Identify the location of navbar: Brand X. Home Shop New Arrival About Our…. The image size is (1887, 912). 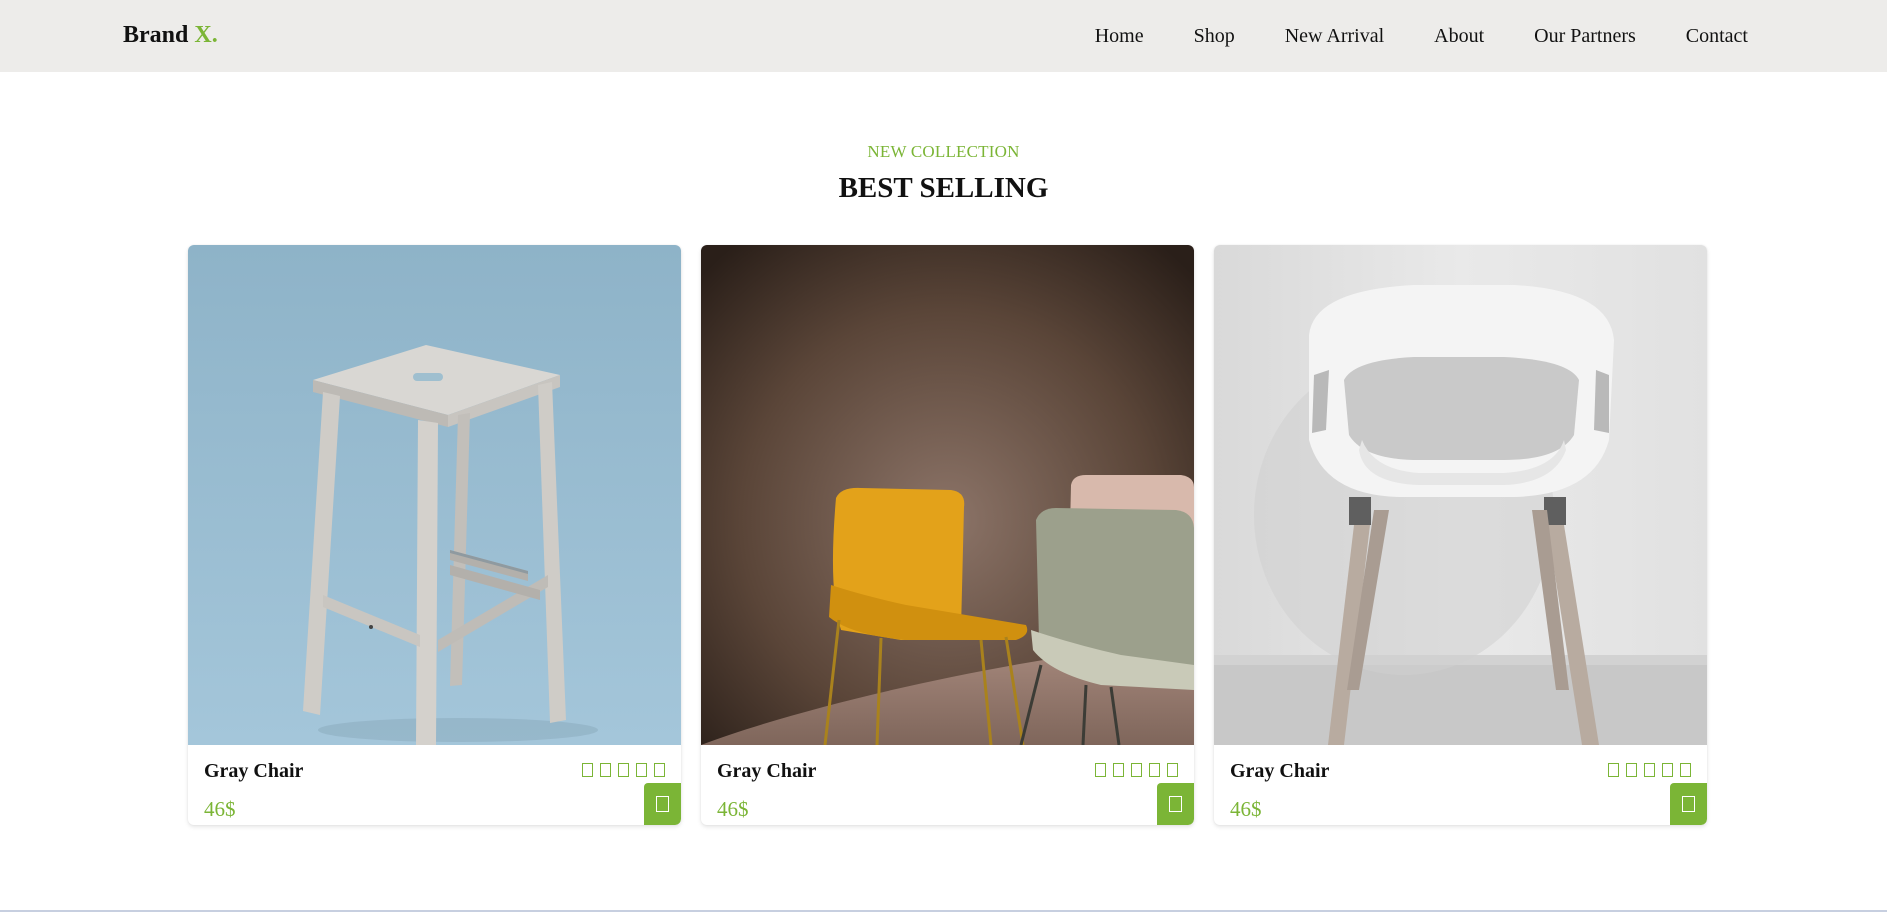
(943, 36).